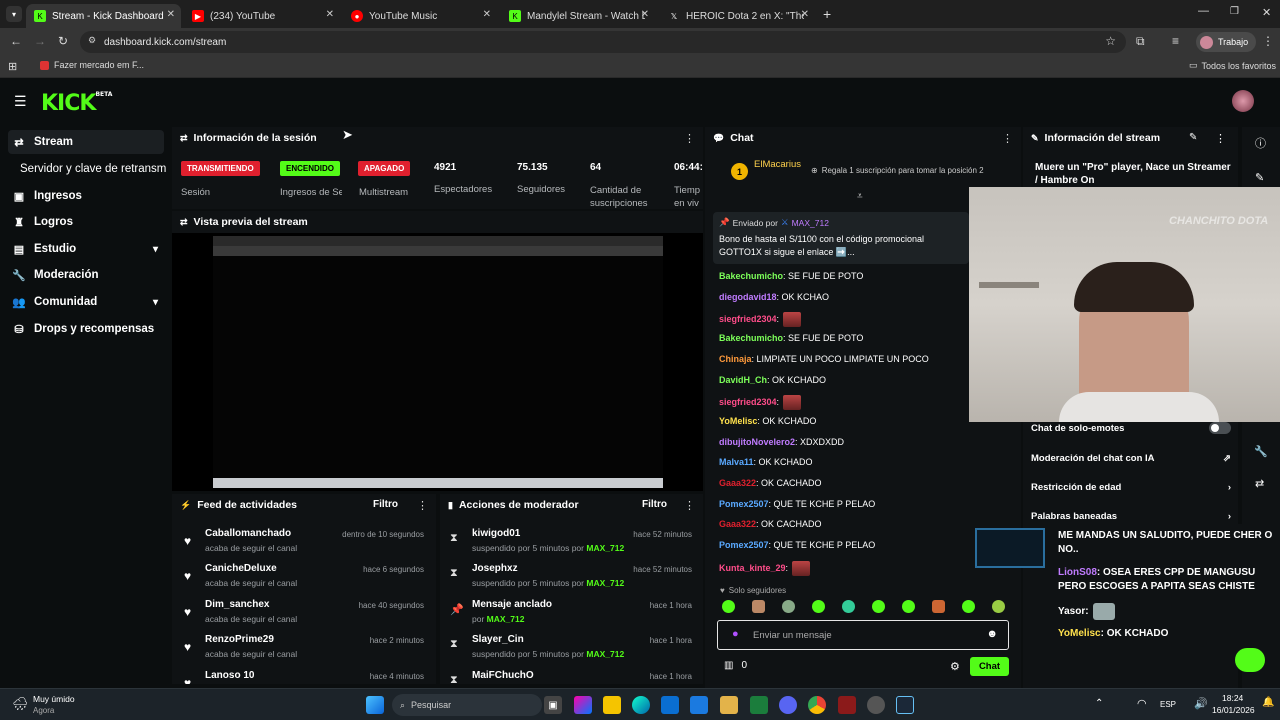 The height and width of the screenshot is (720, 1280). Describe the element at coordinates (553, 705) in the screenshot. I see `task-view-icon: ▣` at that location.